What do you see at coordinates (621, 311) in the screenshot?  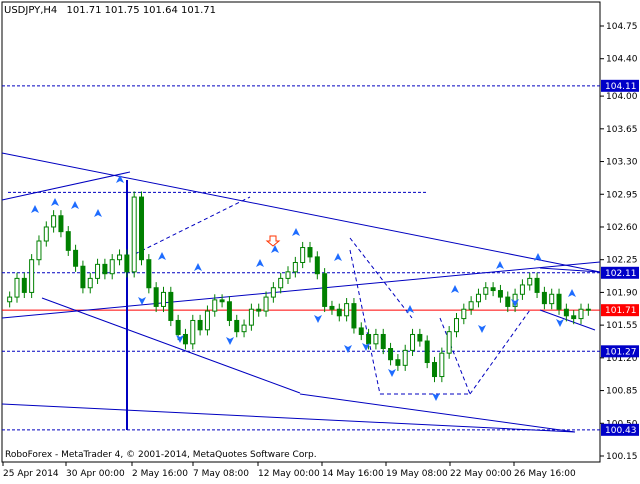 I see `price-badge-label: 101.71` at bounding box center [621, 311].